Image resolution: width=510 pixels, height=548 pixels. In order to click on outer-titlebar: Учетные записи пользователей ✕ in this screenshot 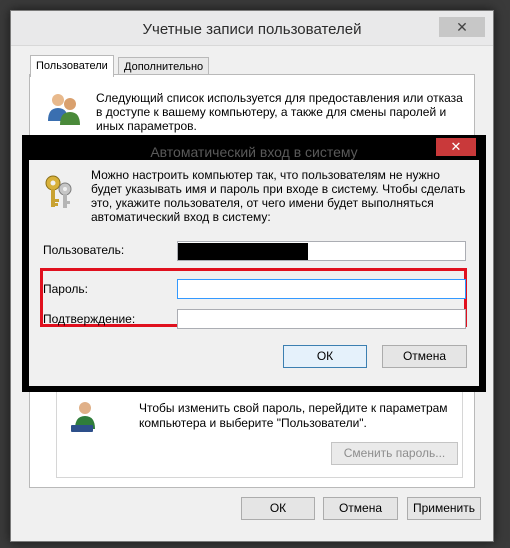, I will do `click(252, 28)`.